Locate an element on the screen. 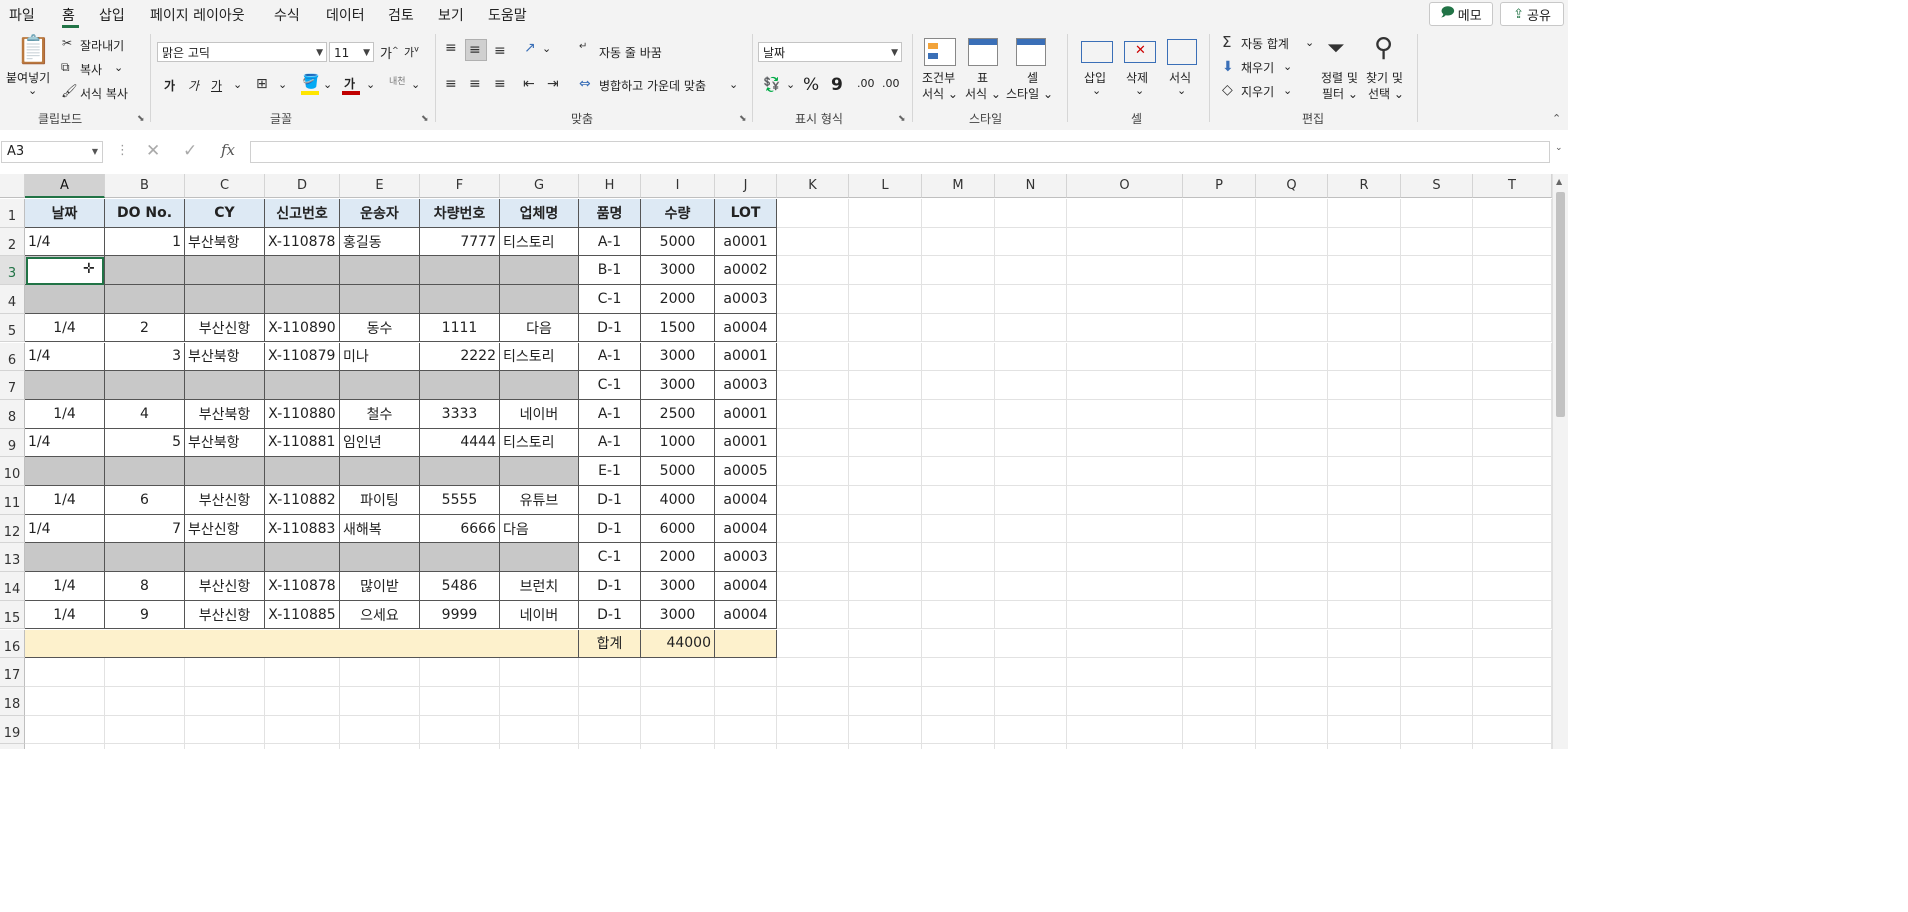 This screenshot has width=1908, height=912. cell-n1 is located at coordinates (1031, 213).